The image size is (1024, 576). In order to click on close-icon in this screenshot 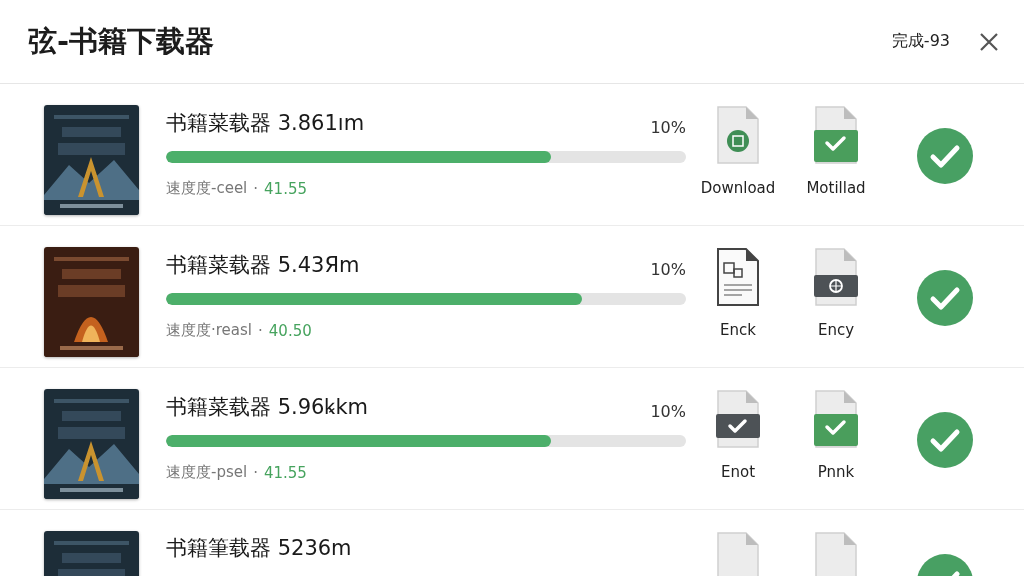, I will do `click(989, 41)`.